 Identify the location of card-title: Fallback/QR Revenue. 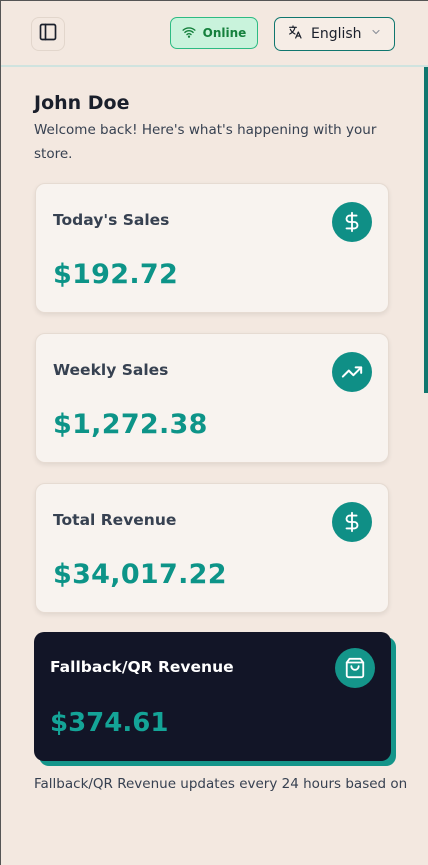
(142, 667).